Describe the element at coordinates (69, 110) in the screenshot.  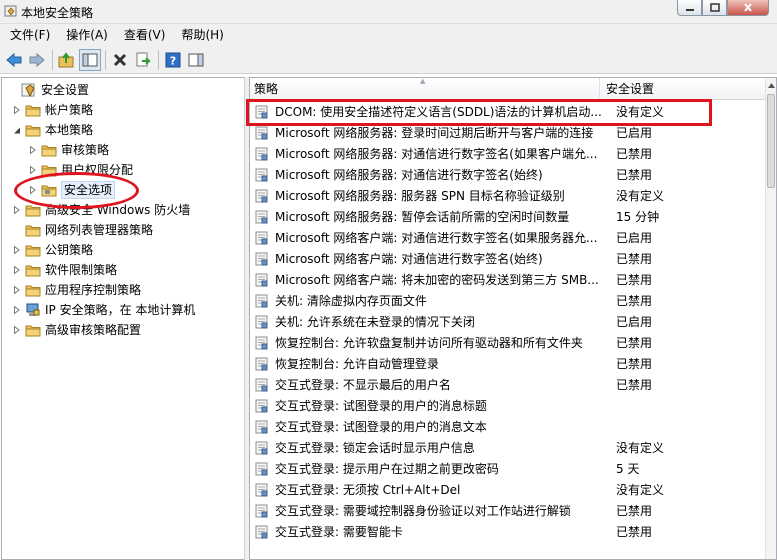
I see `tree-item-label: 帐户策略` at that location.